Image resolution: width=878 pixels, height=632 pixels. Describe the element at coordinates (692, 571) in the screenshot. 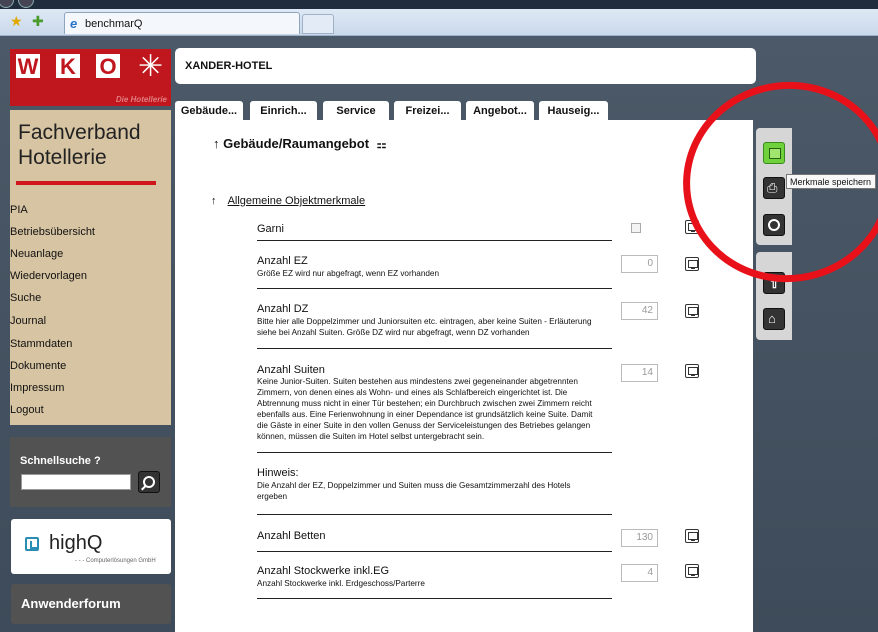

I see `row-stockwerke-save-icon` at that location.